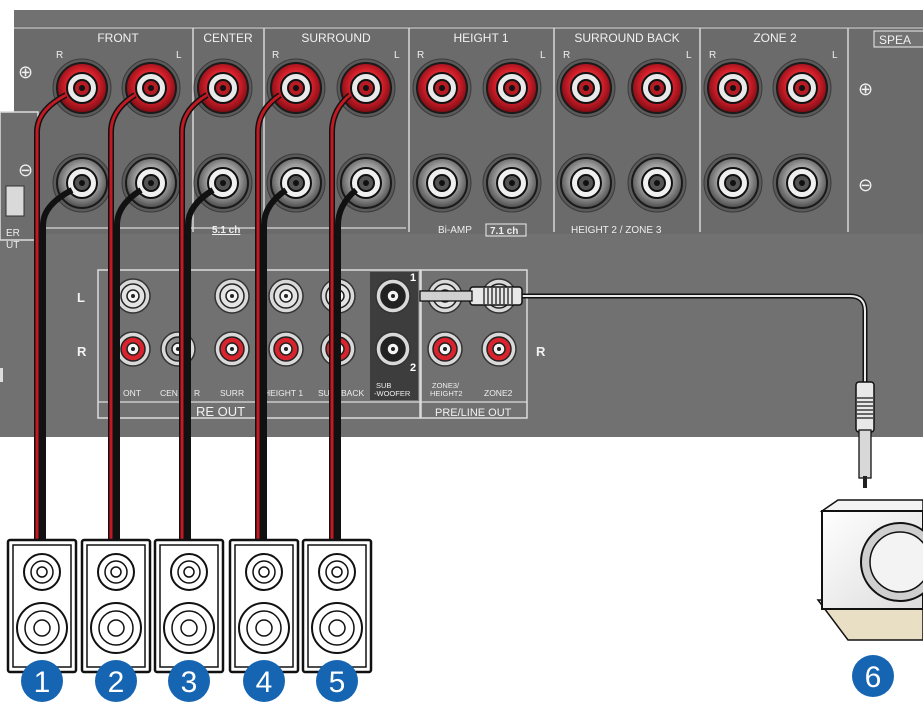 The width and height of the screenshot is (923, 703). Describe the element at coordinates (25, 72) in the screenshot. I see `plus-symbol-left: ⊕` at that location.